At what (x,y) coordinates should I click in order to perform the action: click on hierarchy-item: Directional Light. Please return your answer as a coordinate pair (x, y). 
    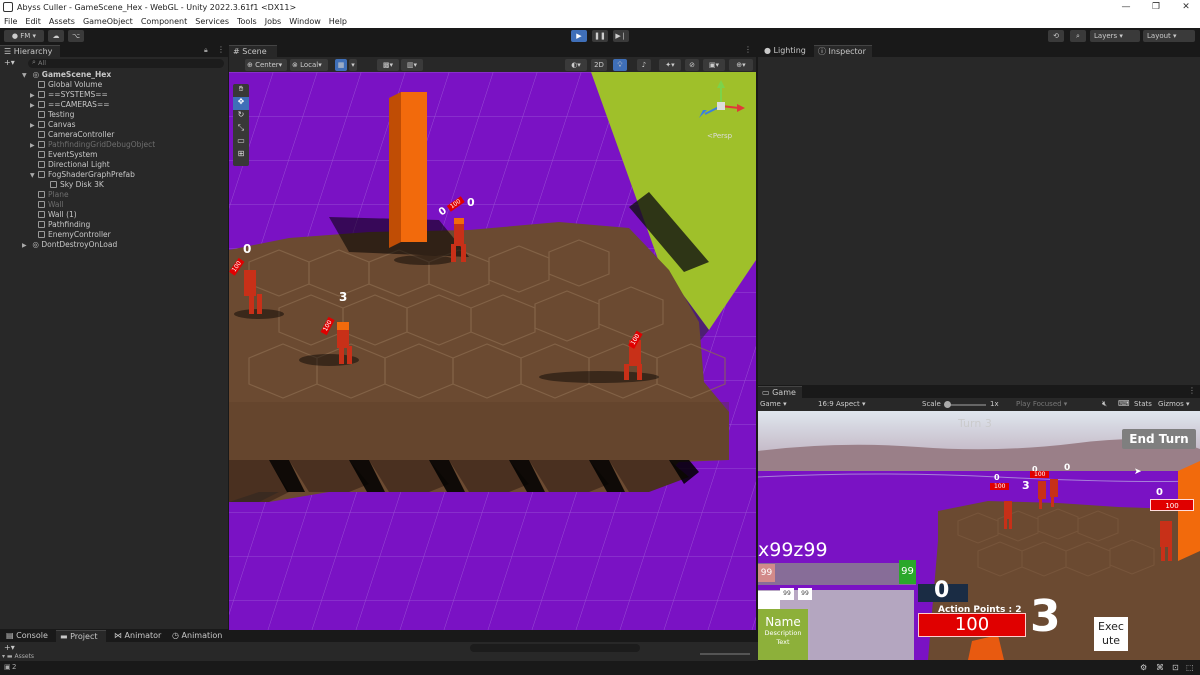
    Looking at the image, I should click on (114, 165).